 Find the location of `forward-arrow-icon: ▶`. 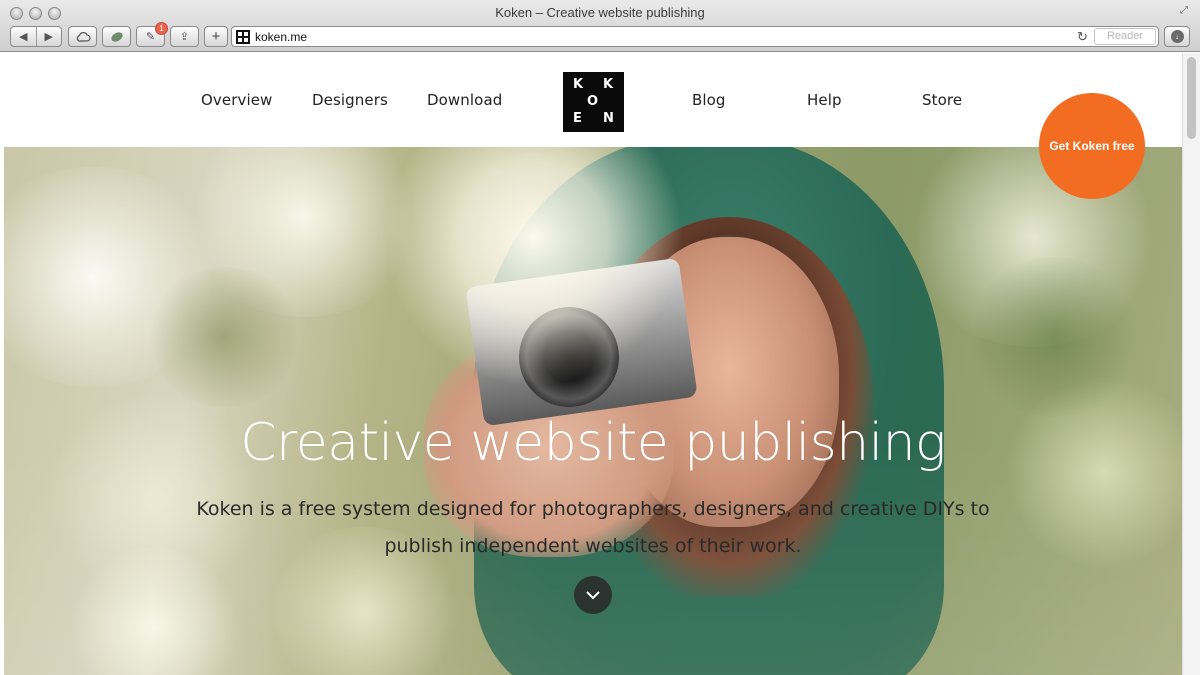

forward-arrow-icon: ▶ is located at coordinates (48, 36).